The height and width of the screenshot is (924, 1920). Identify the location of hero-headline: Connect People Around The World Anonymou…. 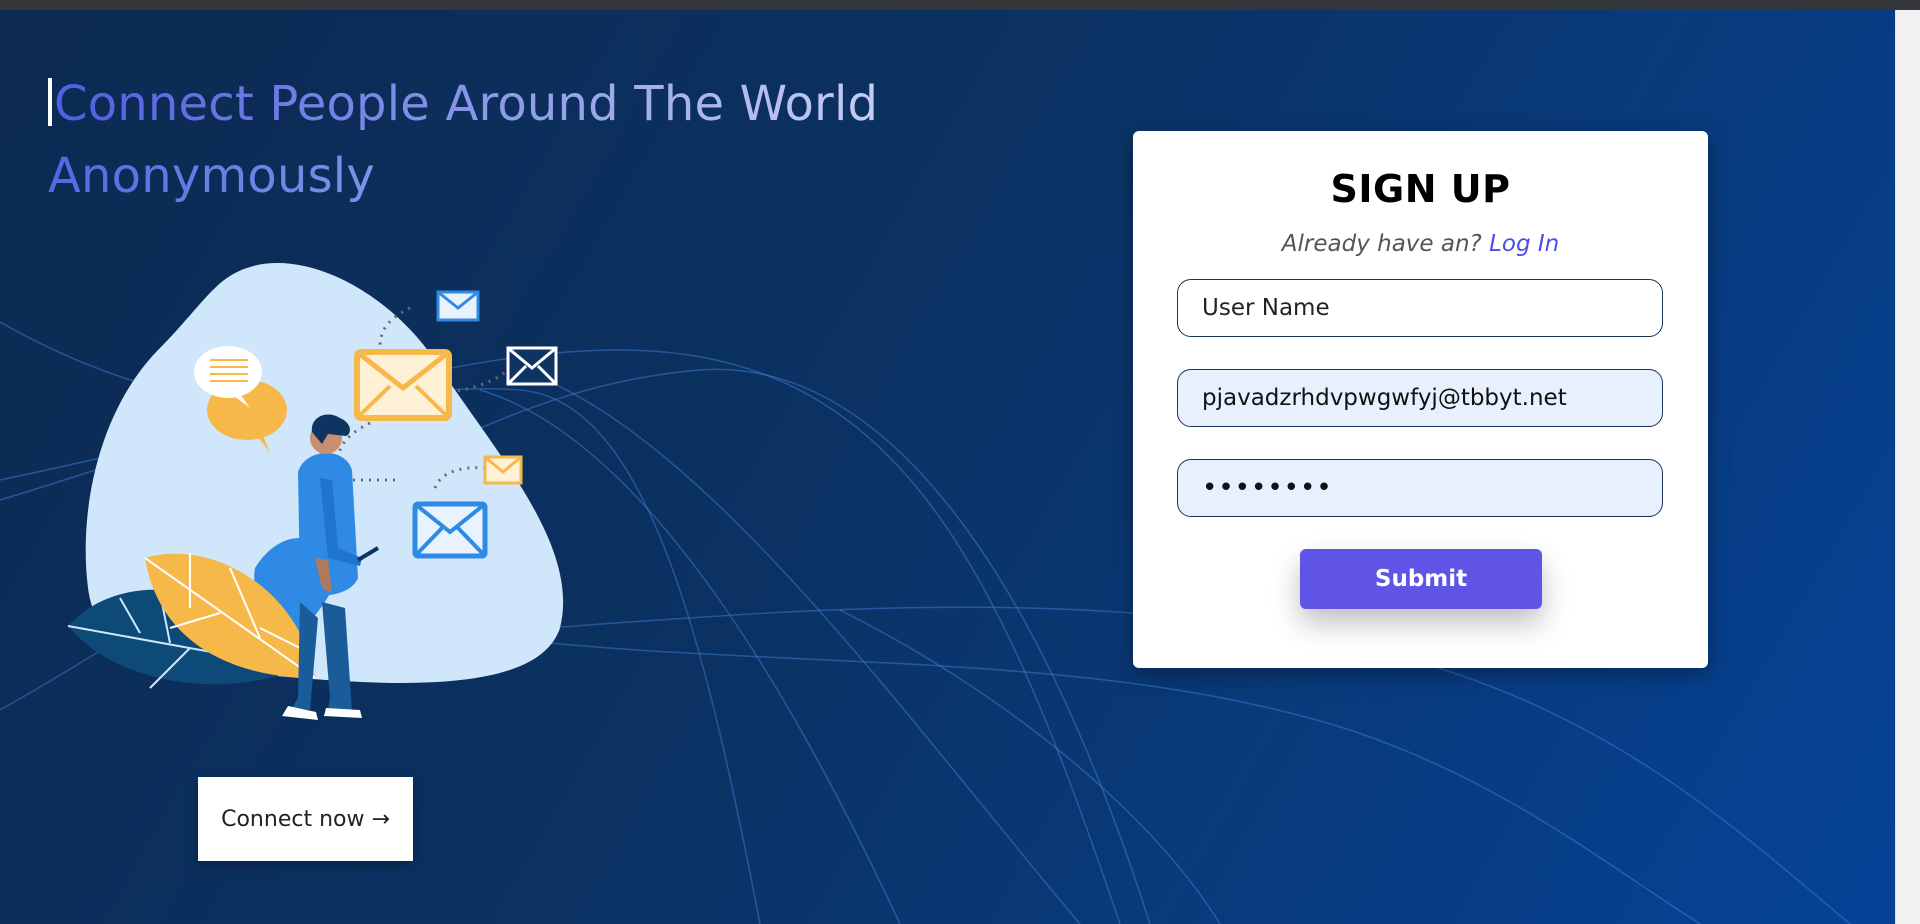
(478, 140).